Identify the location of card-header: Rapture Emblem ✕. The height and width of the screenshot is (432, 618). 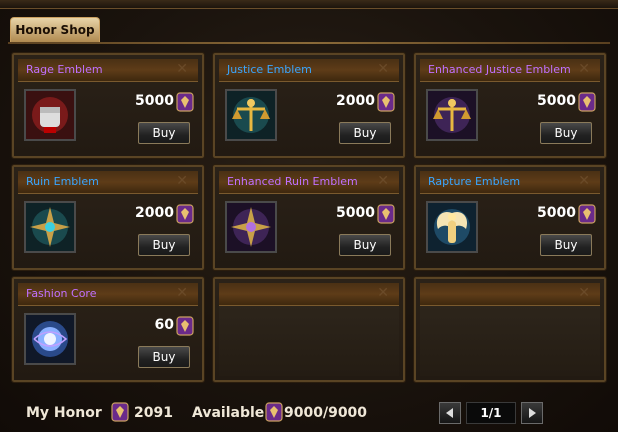
(510, 182).